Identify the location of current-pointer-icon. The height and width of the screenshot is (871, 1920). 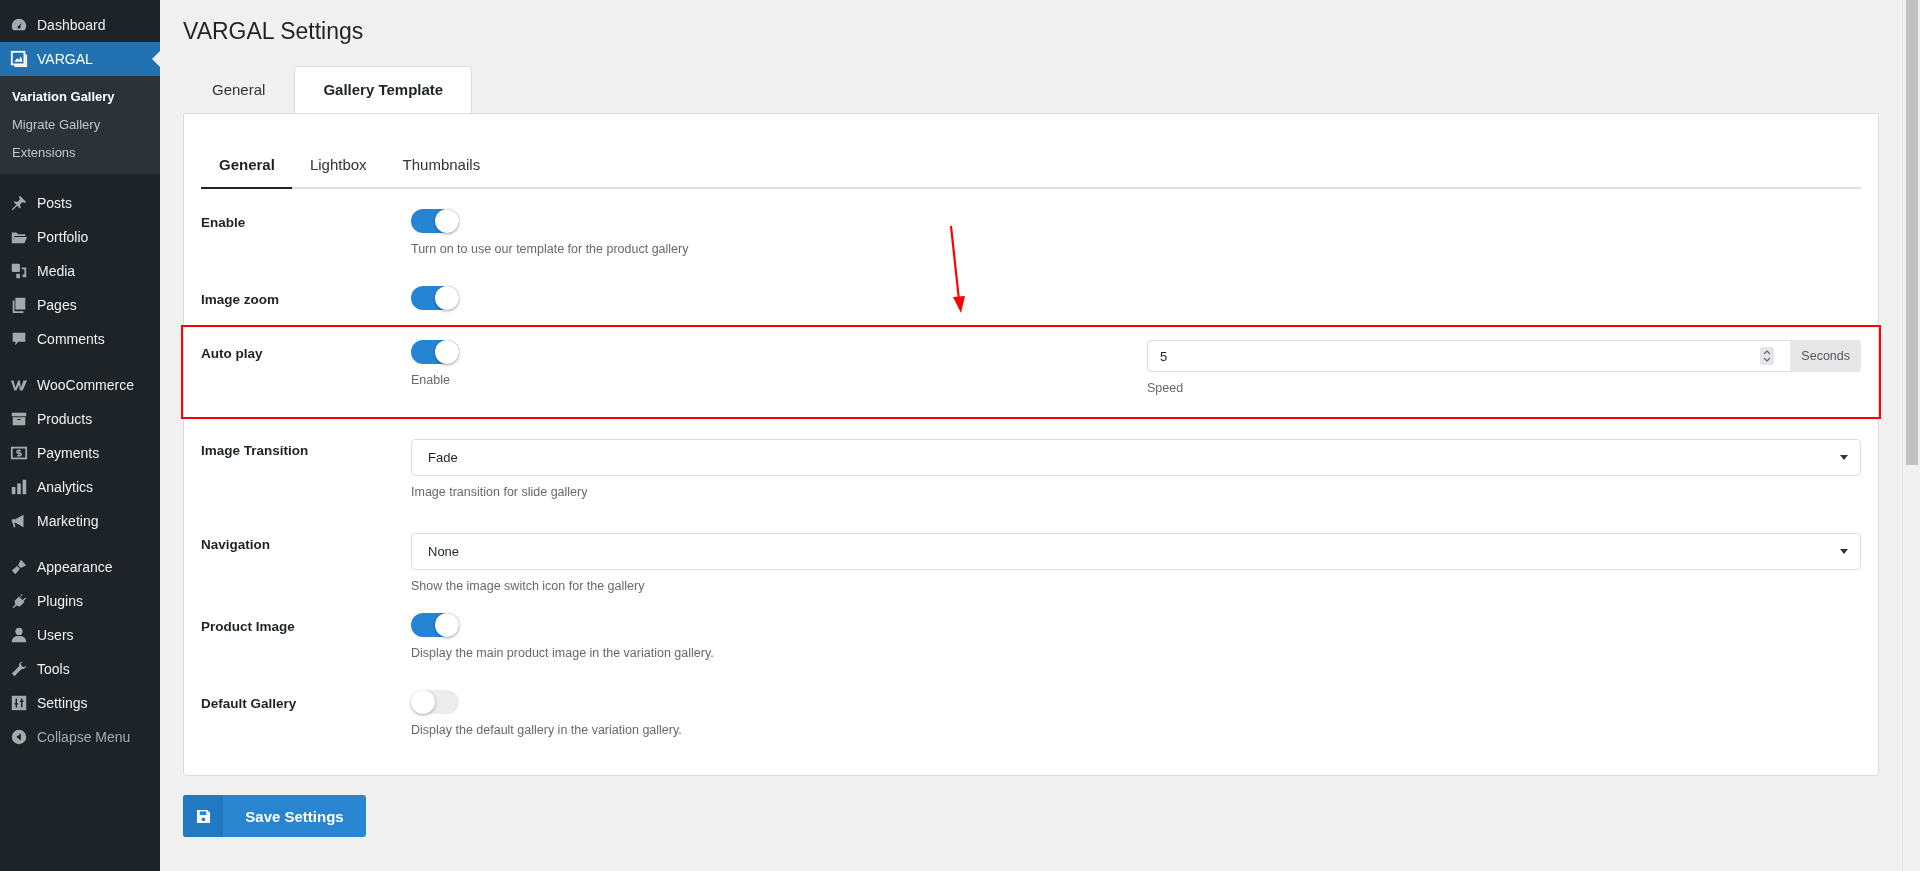
(156, 59).